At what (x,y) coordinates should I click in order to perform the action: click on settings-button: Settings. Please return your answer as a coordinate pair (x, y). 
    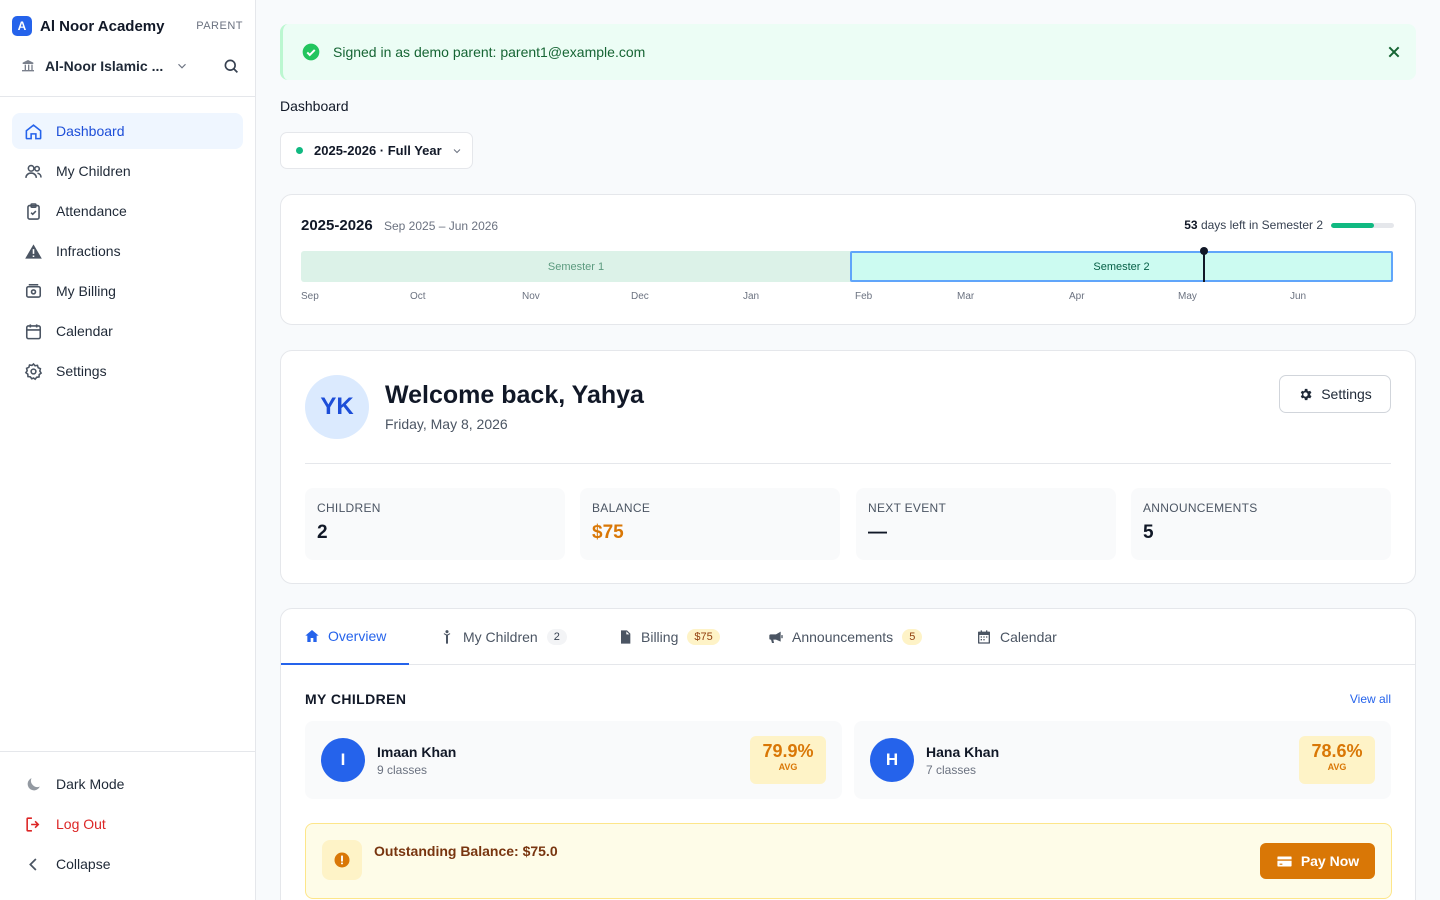
    Looking at the image, I should click on (1335, 394).